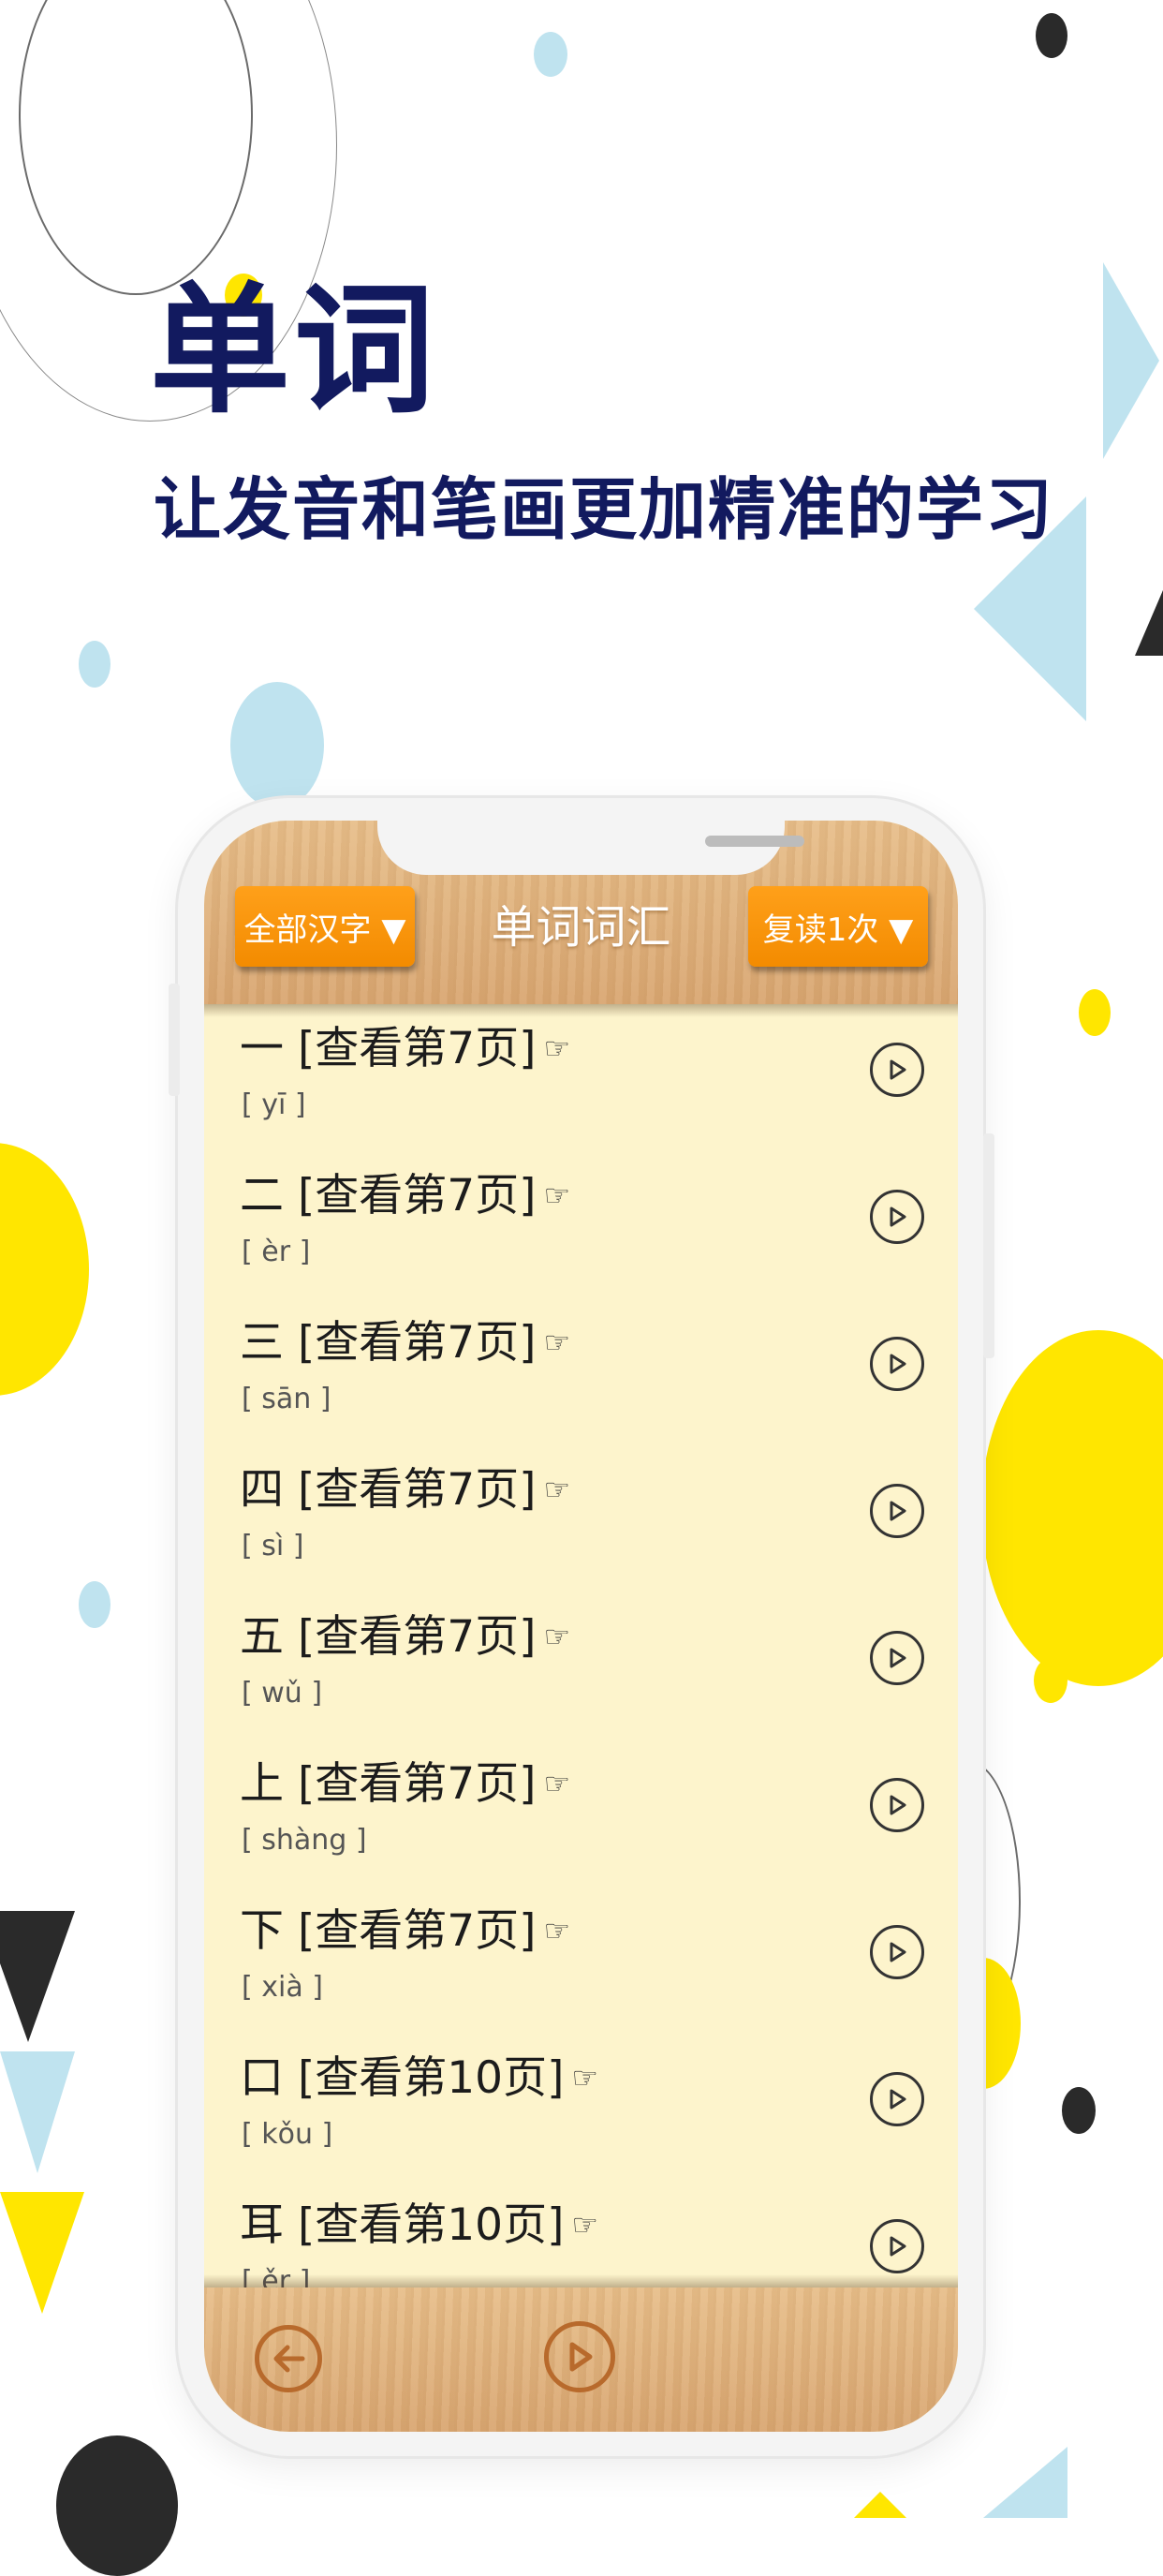 Image resolution: width=1163 pixels, height=2576 pixels. What do you see at coordinates (388, 1196) in the screenshot?
I see `word-label: 二 [查看第7页]` at bounding box center [388, 1196].